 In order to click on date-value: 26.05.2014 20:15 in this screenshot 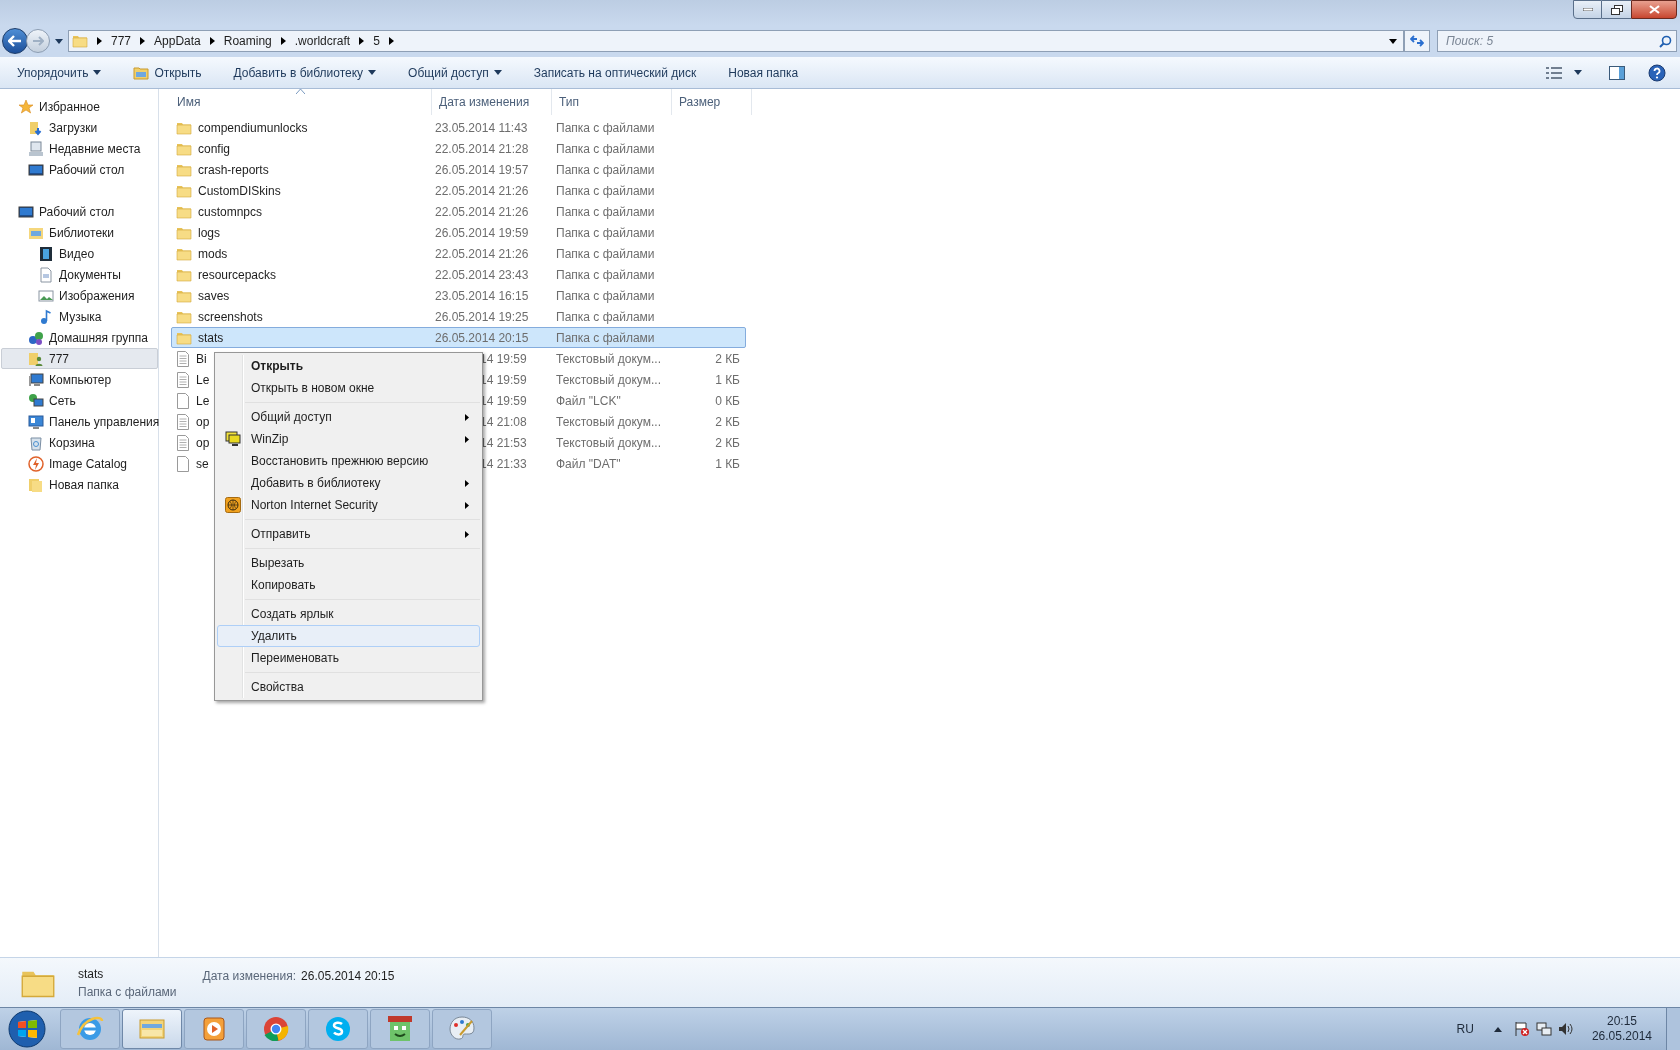, I will do `click(348, 976)`.